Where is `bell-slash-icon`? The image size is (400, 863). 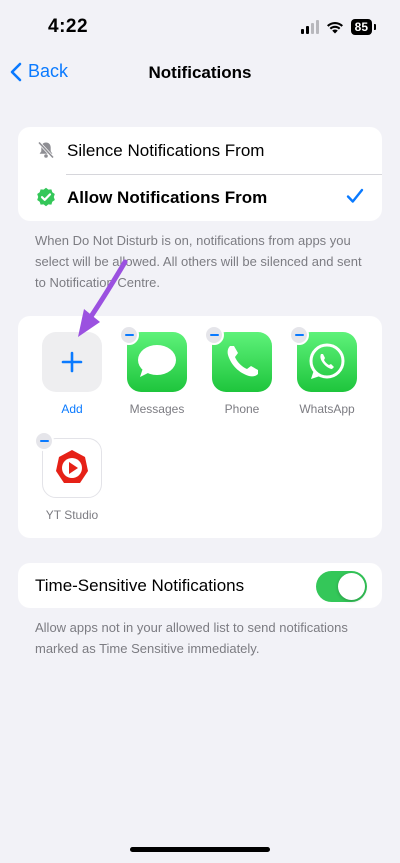
bell-slash-icon is located at coordinates (46, 150).